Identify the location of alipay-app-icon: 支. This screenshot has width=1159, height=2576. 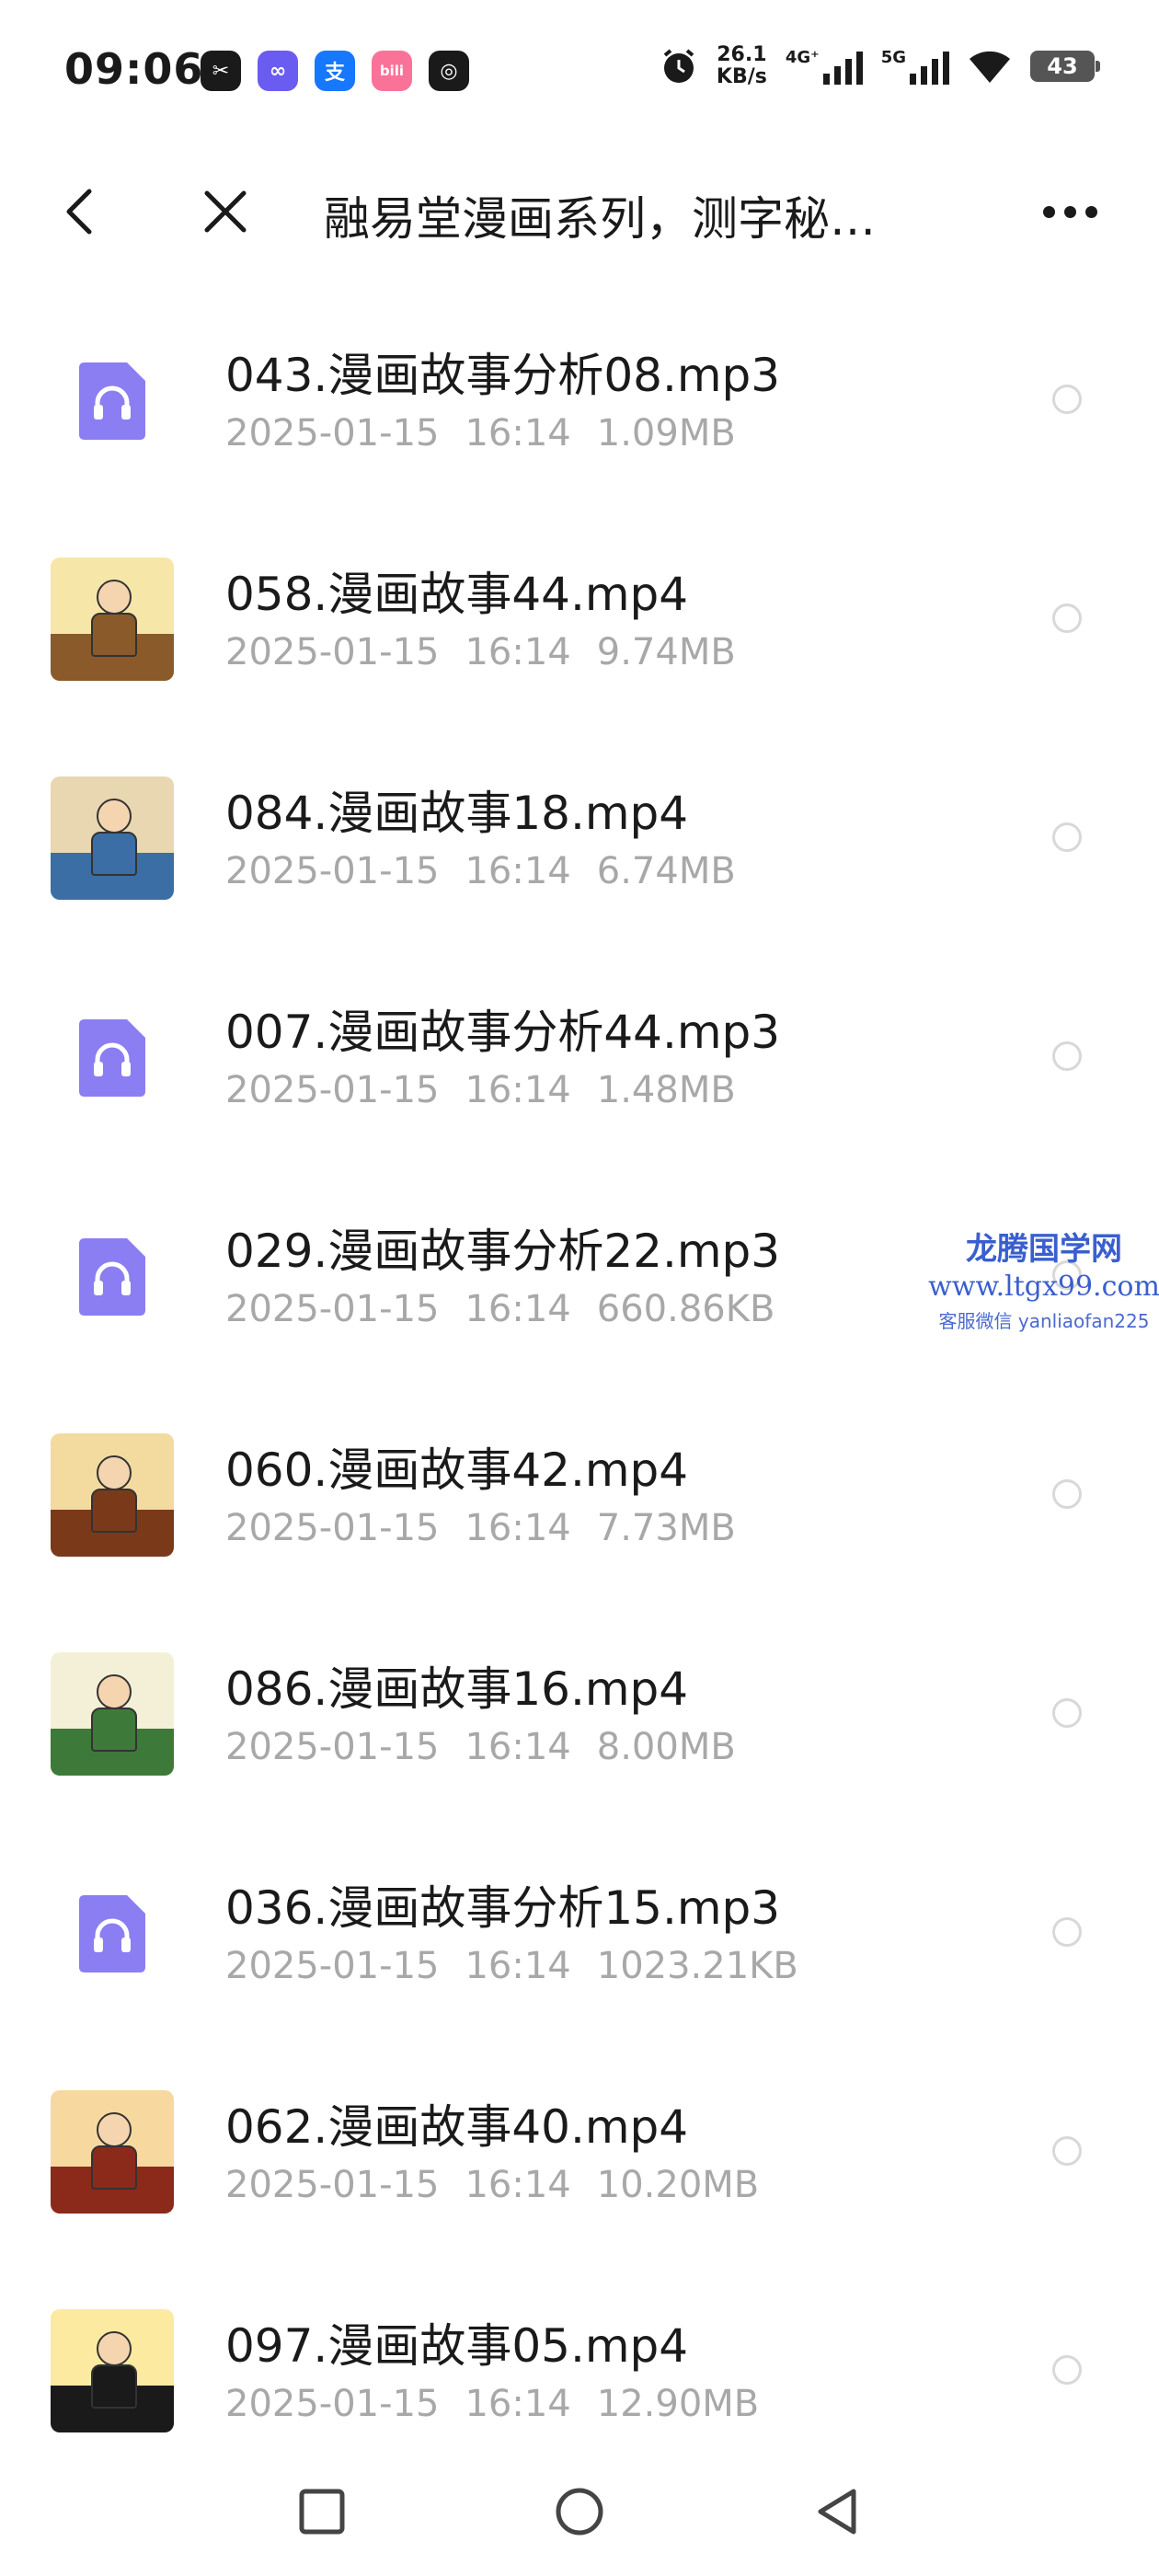
(335, 71).